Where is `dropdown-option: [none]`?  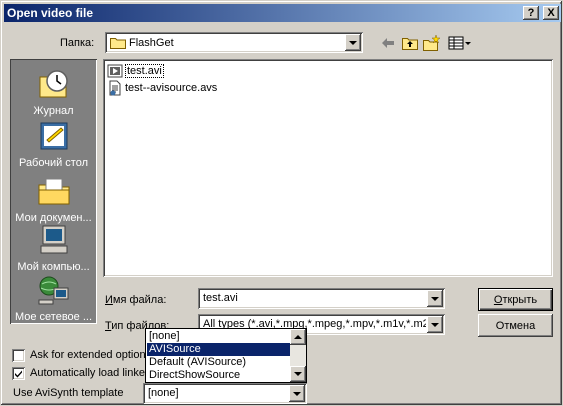
dropdown-option: [none] is located at coordinates (219, 336).